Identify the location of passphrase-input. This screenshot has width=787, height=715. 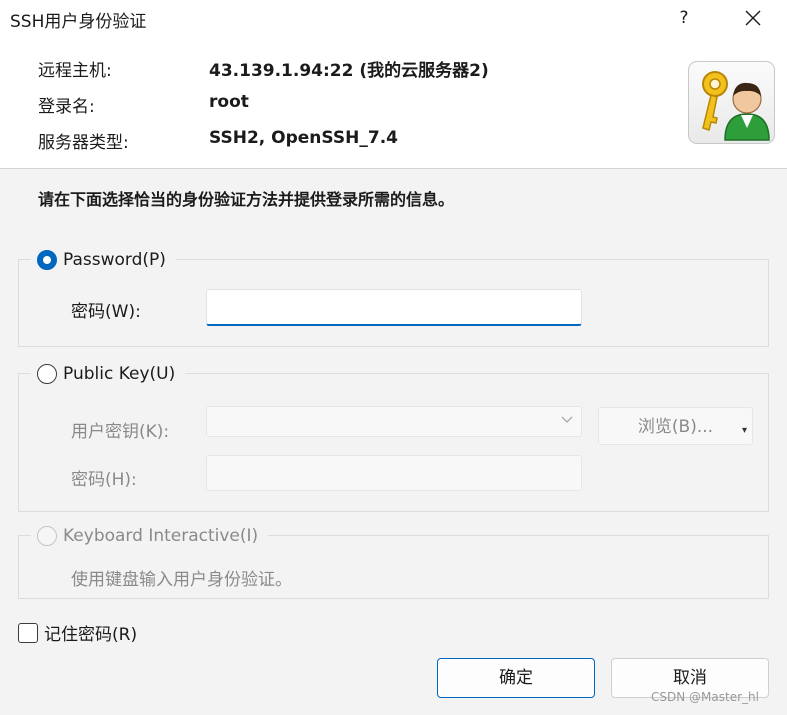
(394, 473).